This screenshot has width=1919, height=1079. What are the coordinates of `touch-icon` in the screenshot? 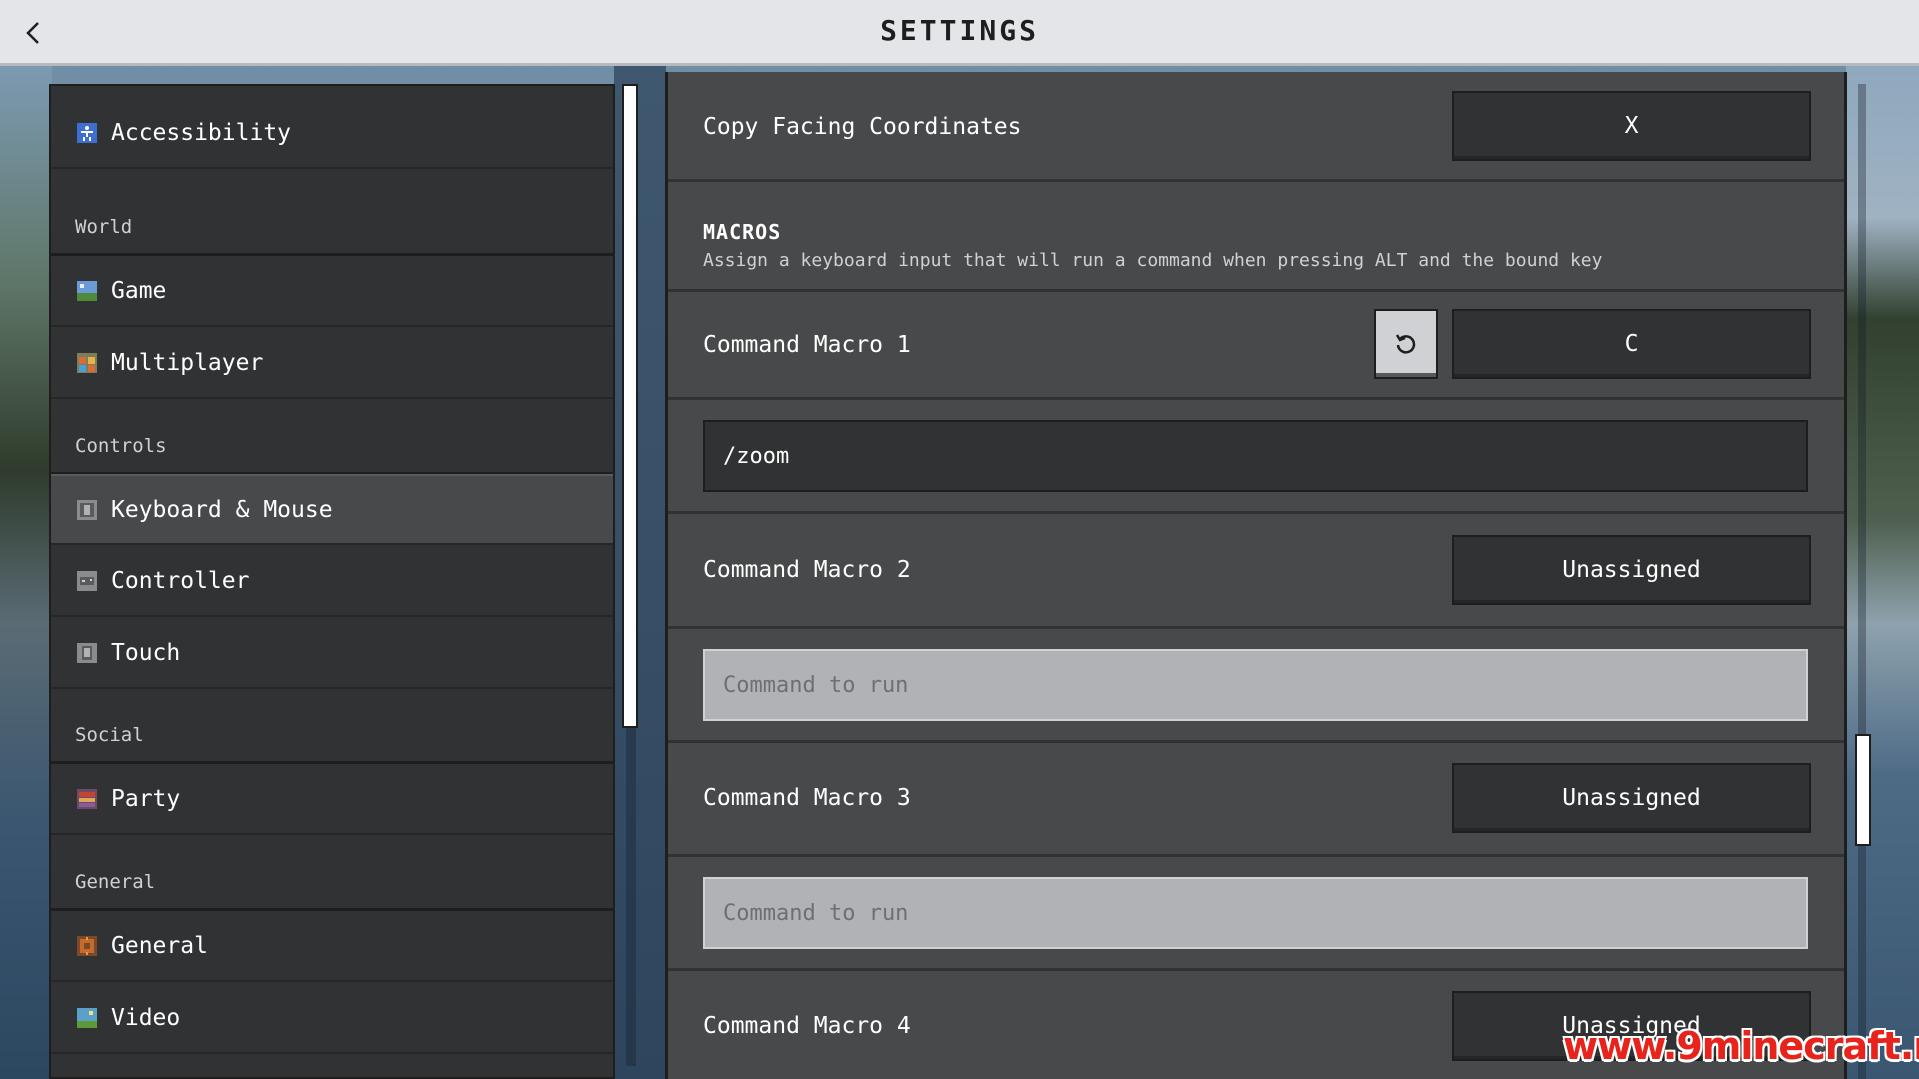 It's located at (87, 653).